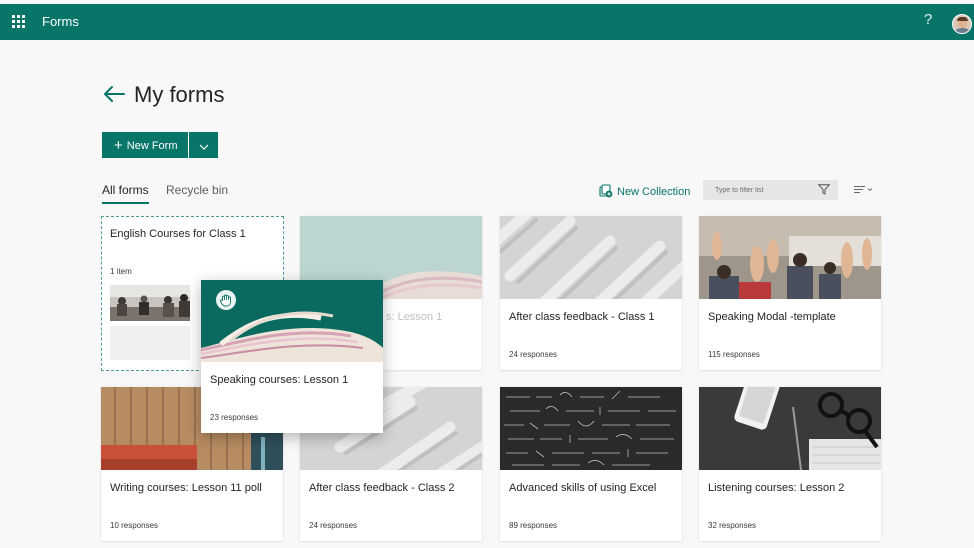 The image size is (974, 548). I want to click on avatar, so click(962, 24).